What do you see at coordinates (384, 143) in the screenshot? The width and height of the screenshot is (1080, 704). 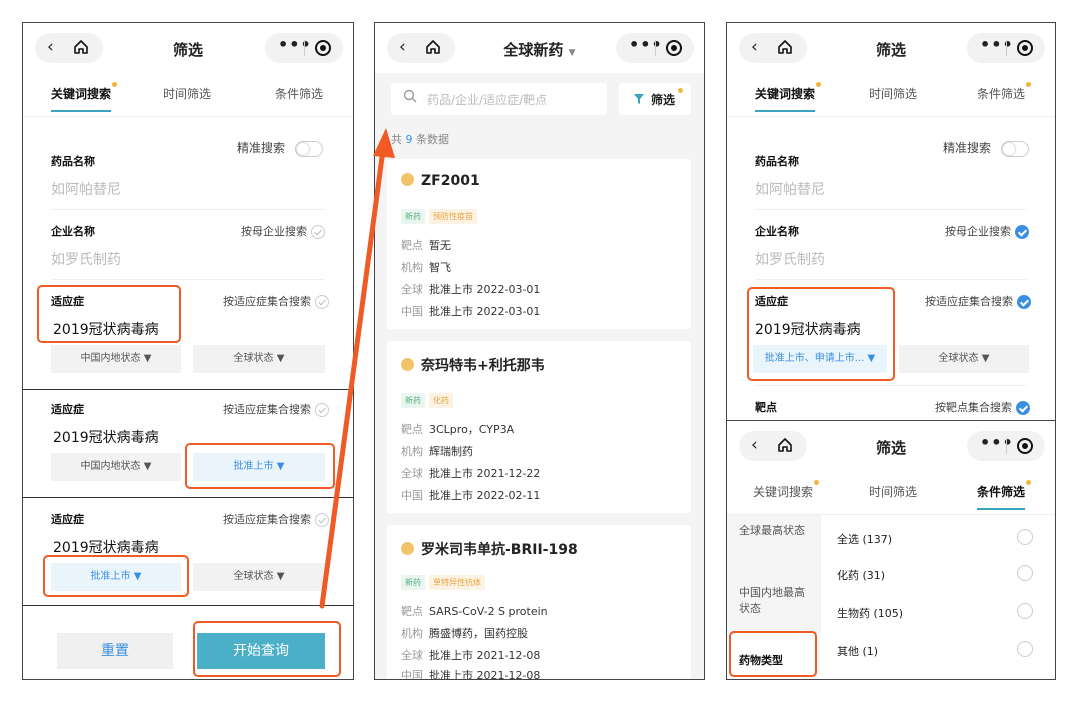 I see `arrow-head-icon` at bounding box center [384, 143].